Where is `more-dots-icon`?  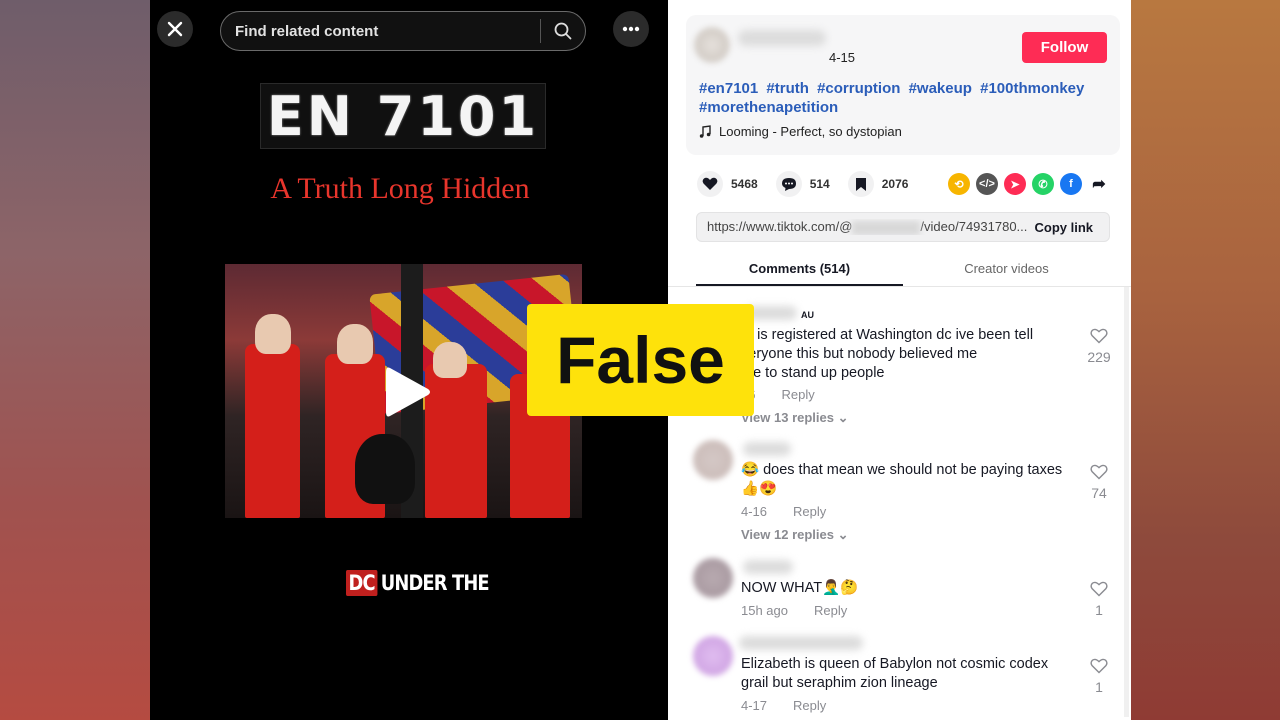 more-dots-icon is located at coordinates (631, 29).